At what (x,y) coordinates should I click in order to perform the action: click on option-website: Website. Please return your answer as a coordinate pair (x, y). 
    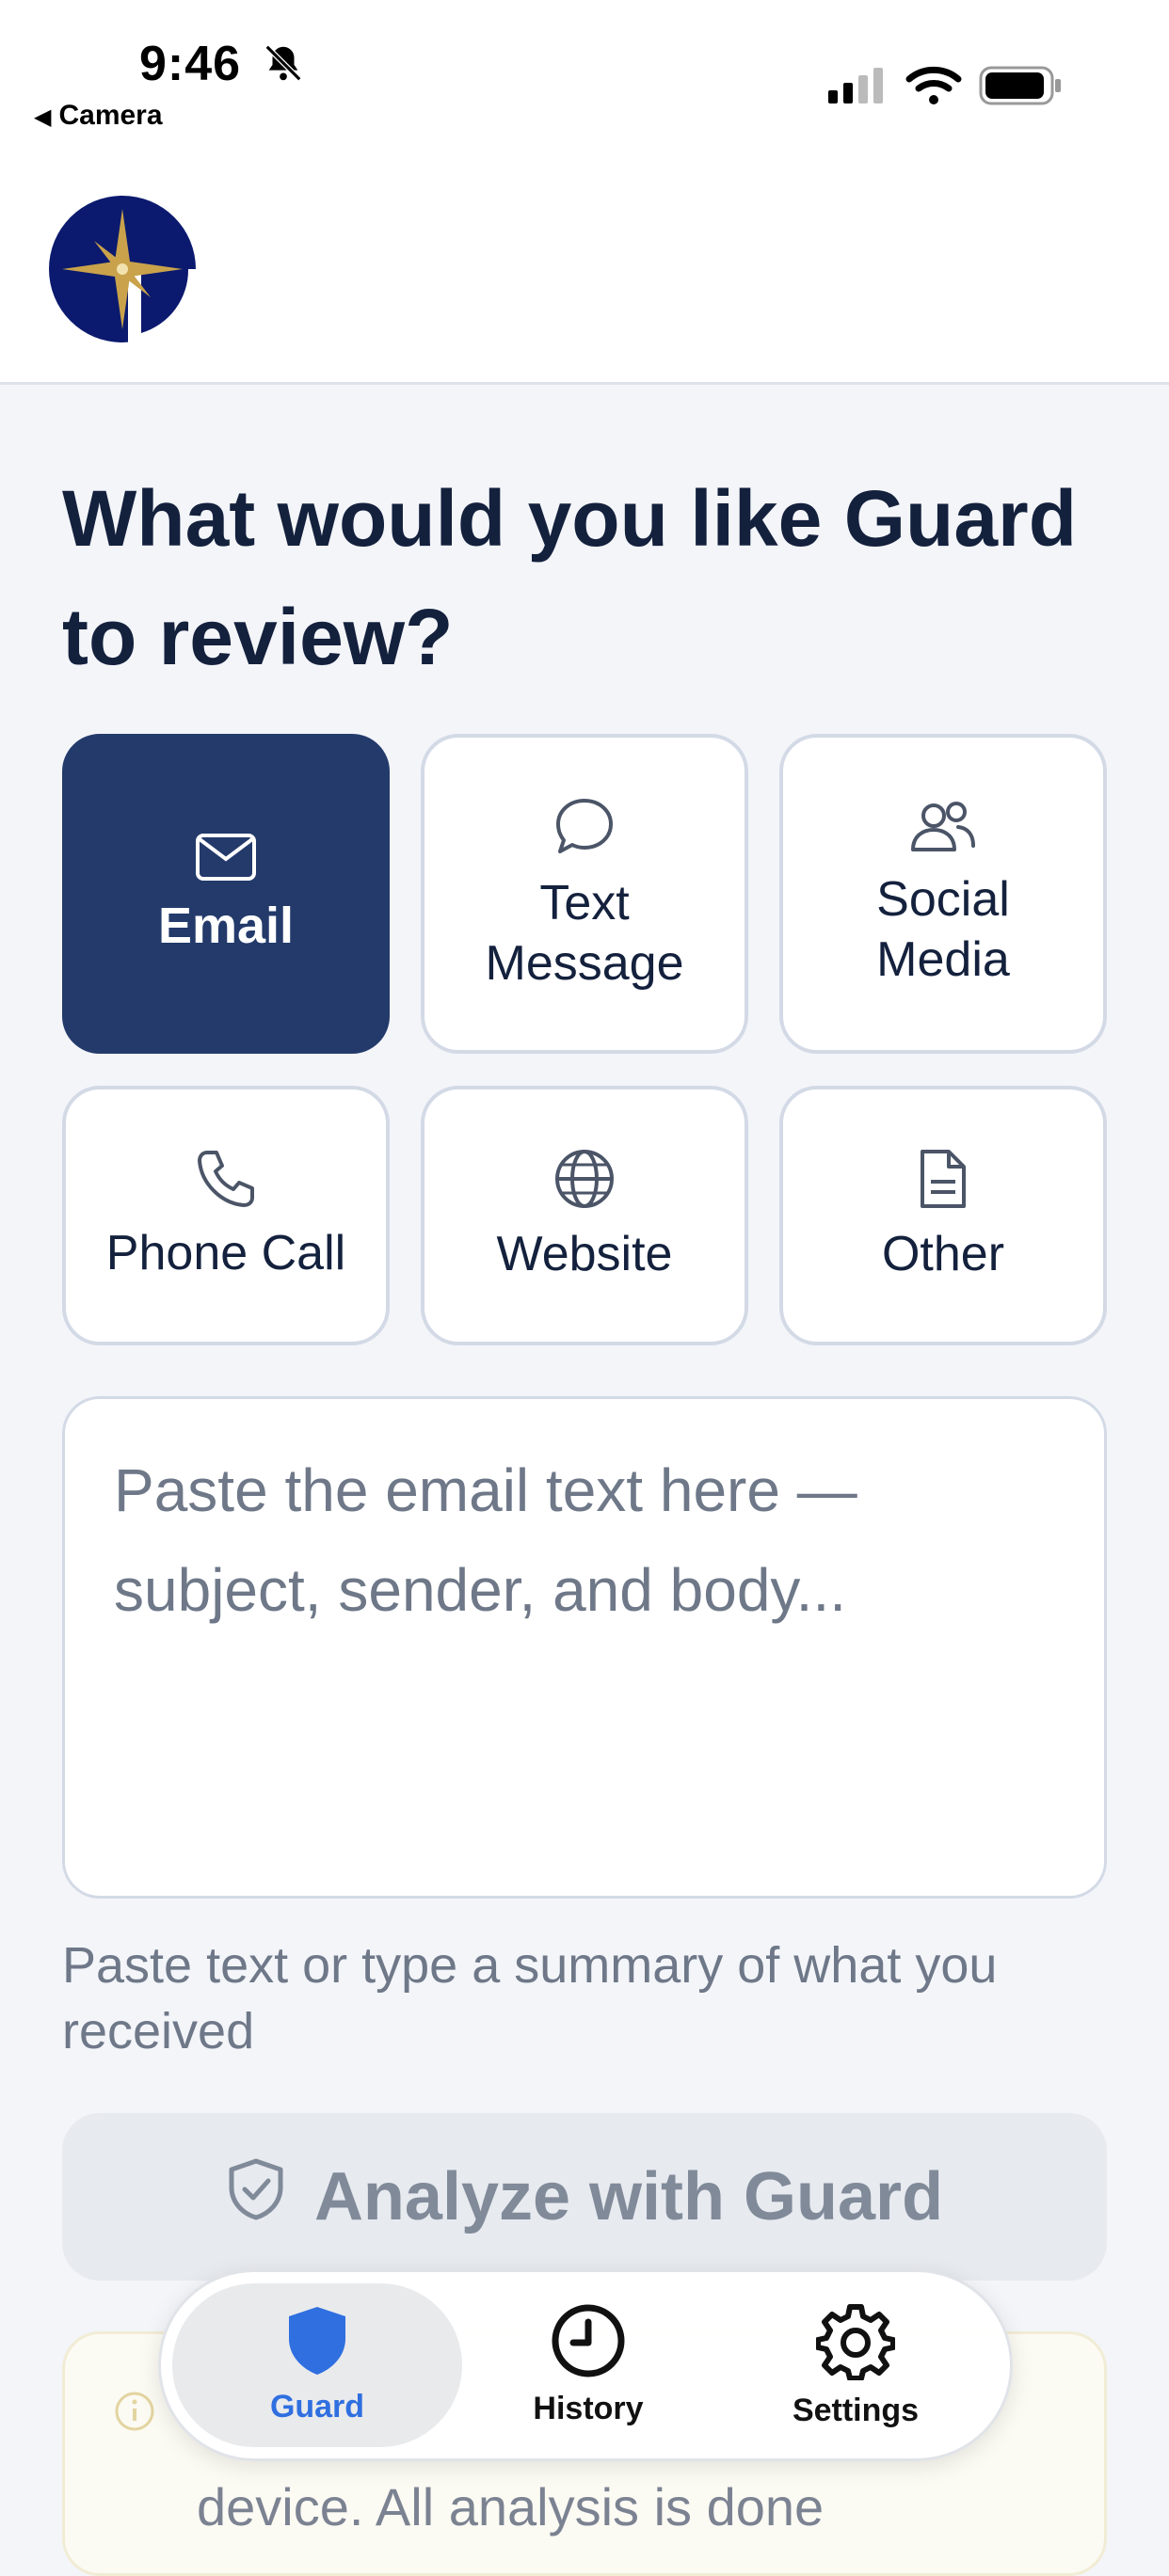
    Looking at the image, I should click on (584, 1215).